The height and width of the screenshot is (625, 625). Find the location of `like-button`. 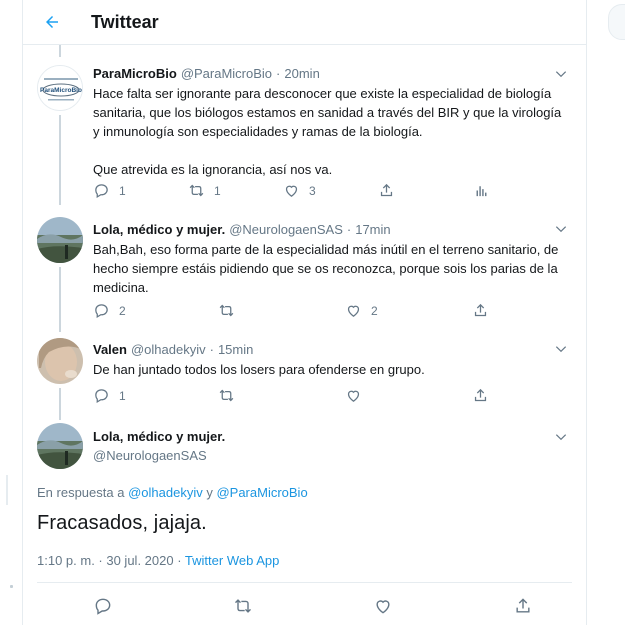

like-button is located at coordinates (408, 395).